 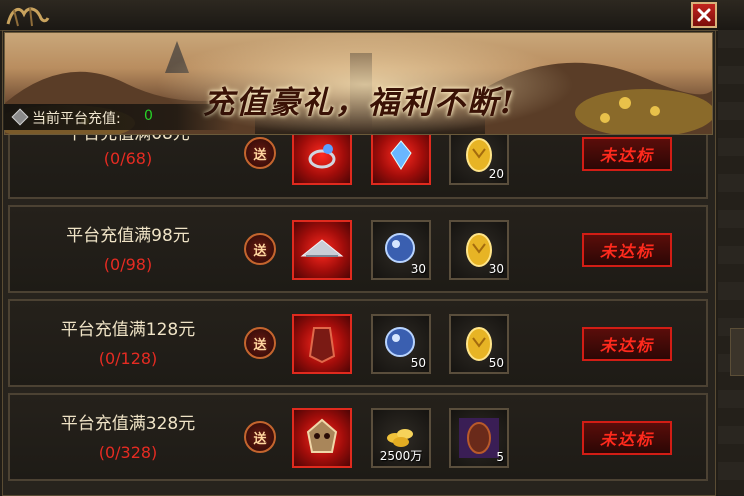 What do you see at coordinates (731, 263) in the screenshot?
I see `right-border-decoration` at bounding box center [731, 263].